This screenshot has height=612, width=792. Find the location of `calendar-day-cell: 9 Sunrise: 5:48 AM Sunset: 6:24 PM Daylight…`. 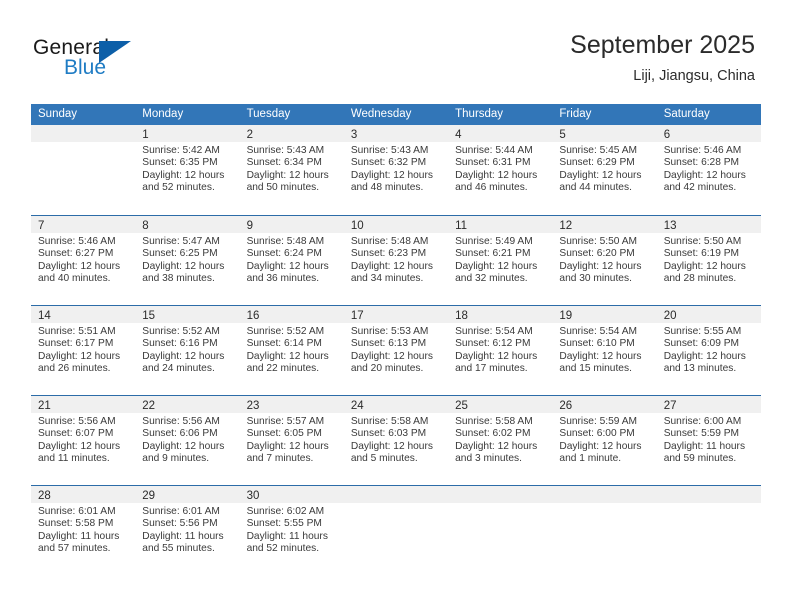

calendar-day-cell: 9 Sunrise: 5:48 AM Sunset: 6:24 PM Daylight… is located at coordinates (291, 260).